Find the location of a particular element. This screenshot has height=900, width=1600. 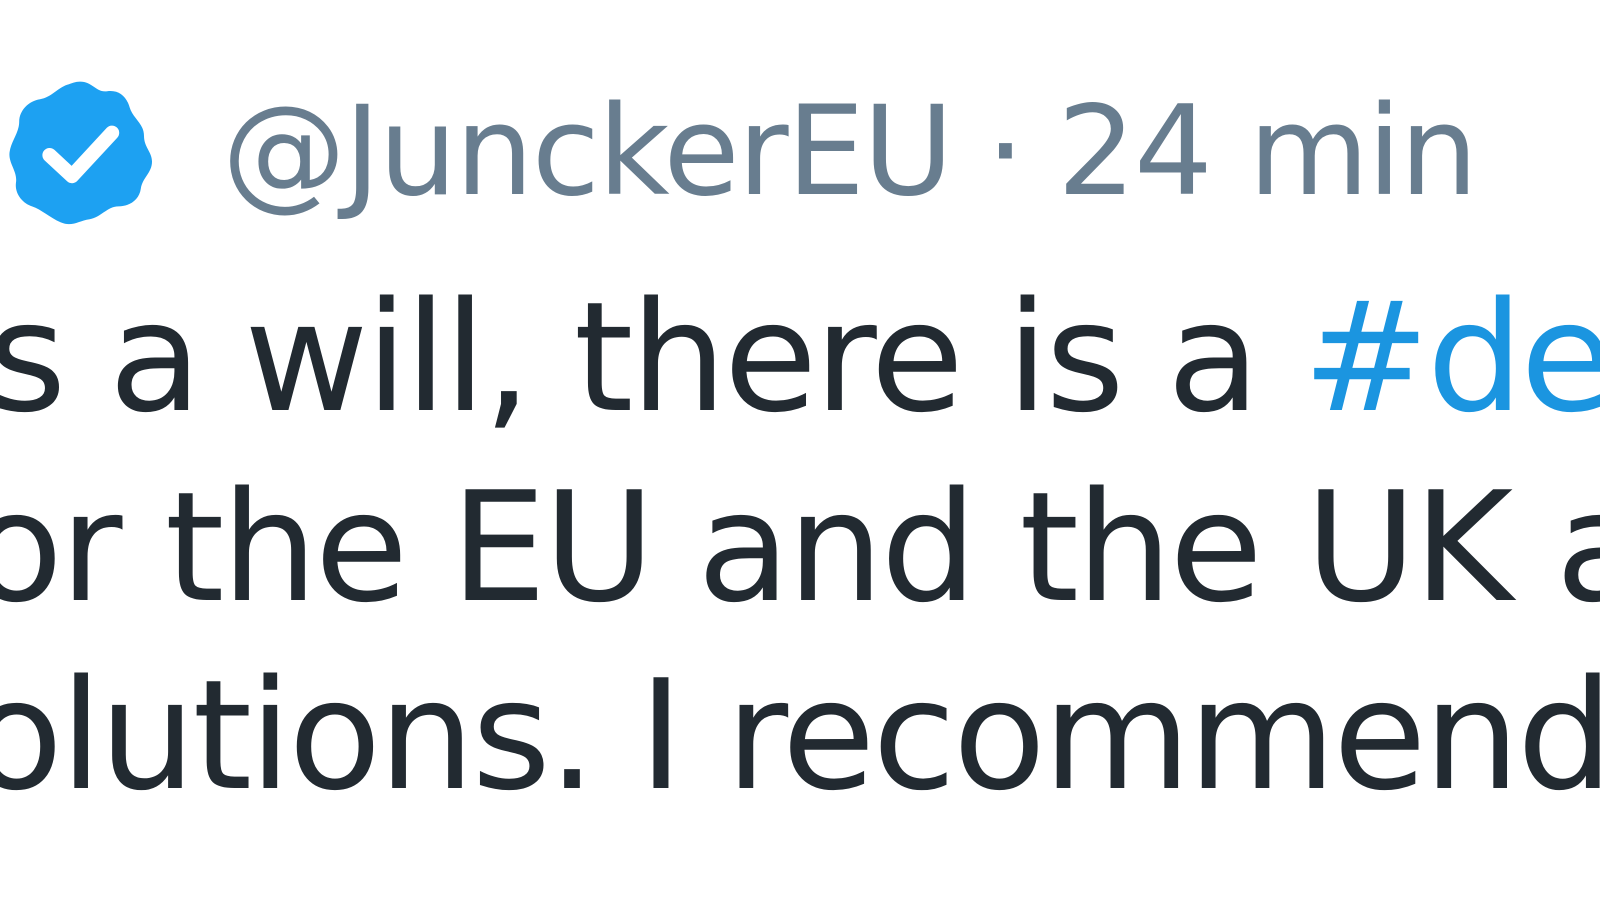

tweet-meta: @JunckerEU · 24 min is located at coordinates (850, 152).